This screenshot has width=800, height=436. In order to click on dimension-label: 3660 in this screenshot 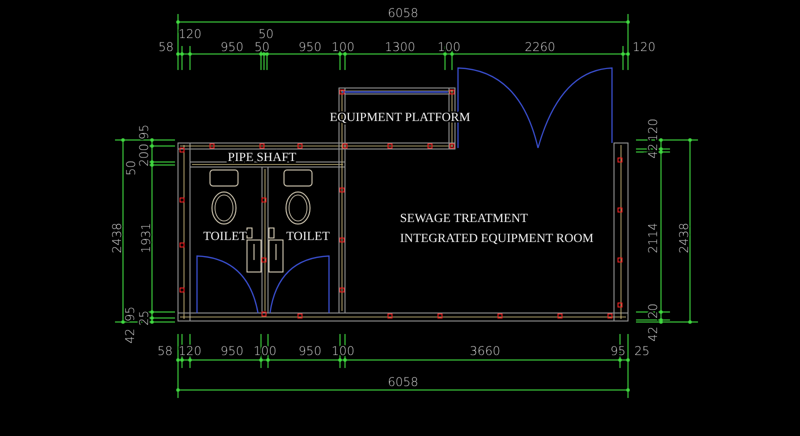, I will do `click(485, 351)`.